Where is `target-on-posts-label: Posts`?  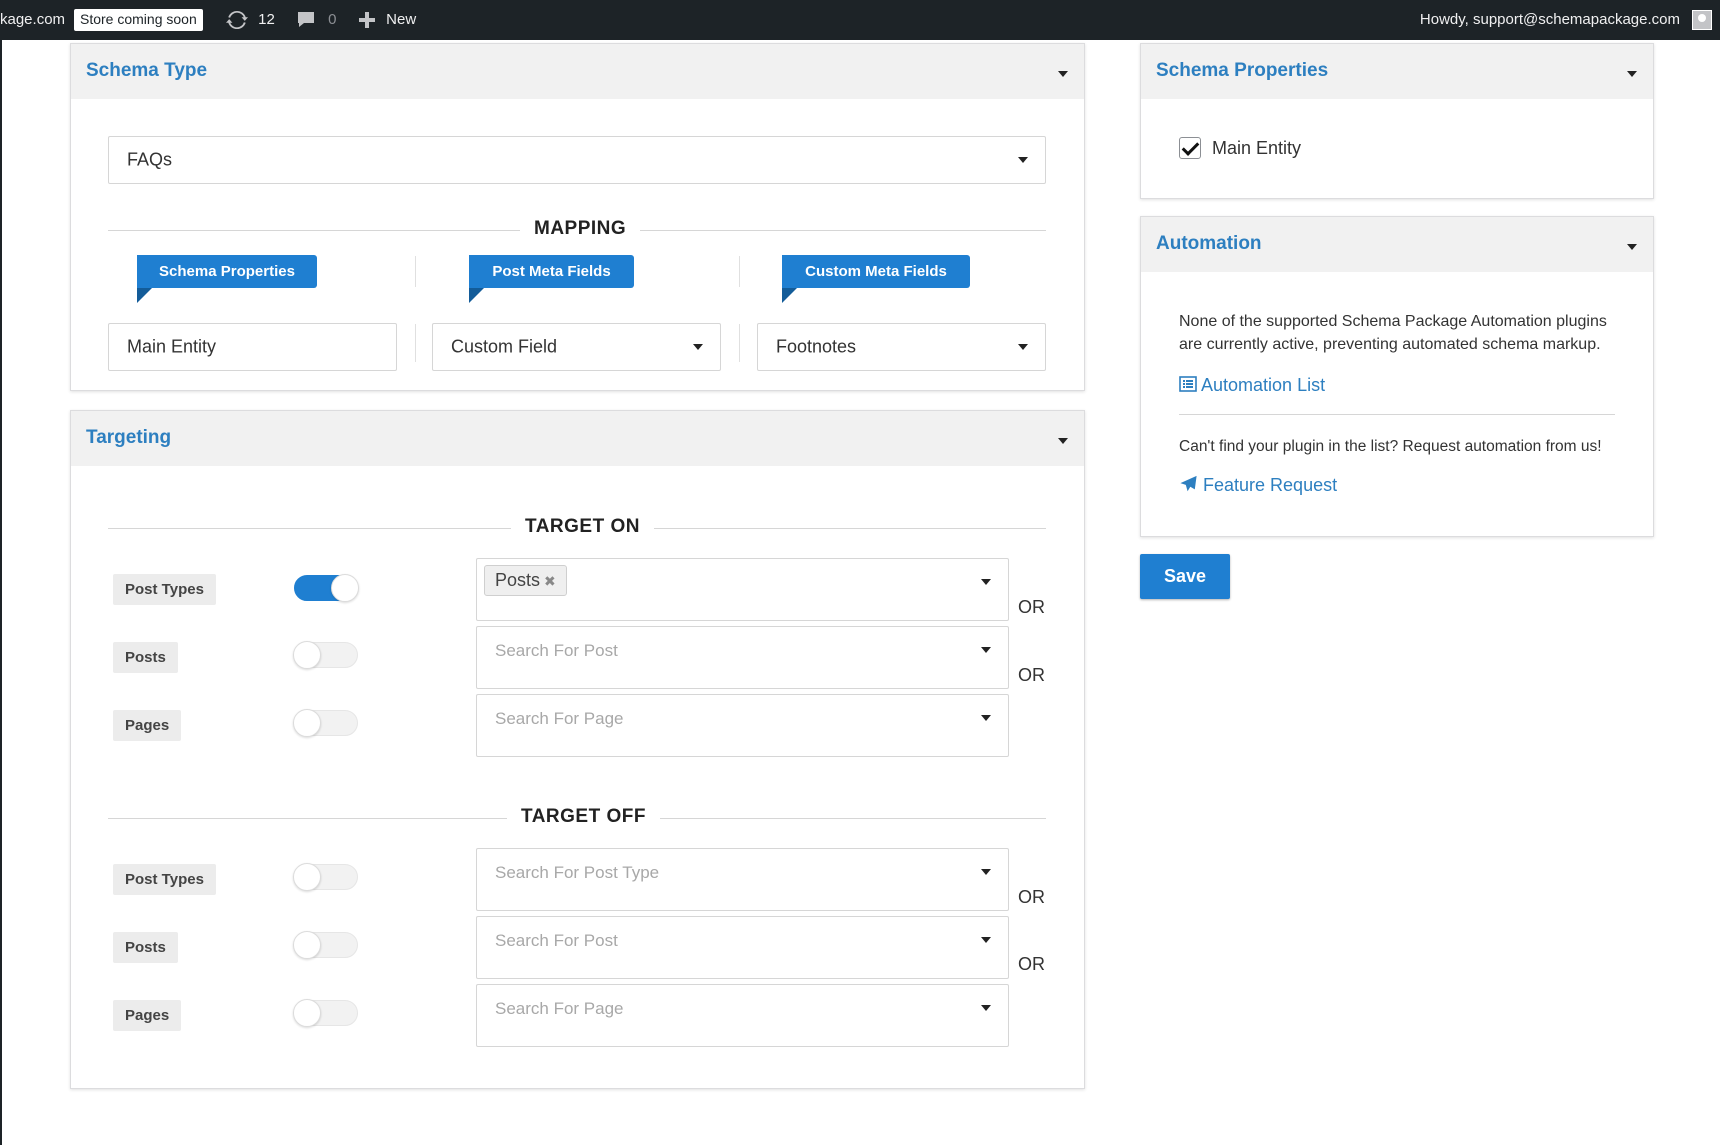 target-on-posts-label: Posts is located at coordinates (145, 657).